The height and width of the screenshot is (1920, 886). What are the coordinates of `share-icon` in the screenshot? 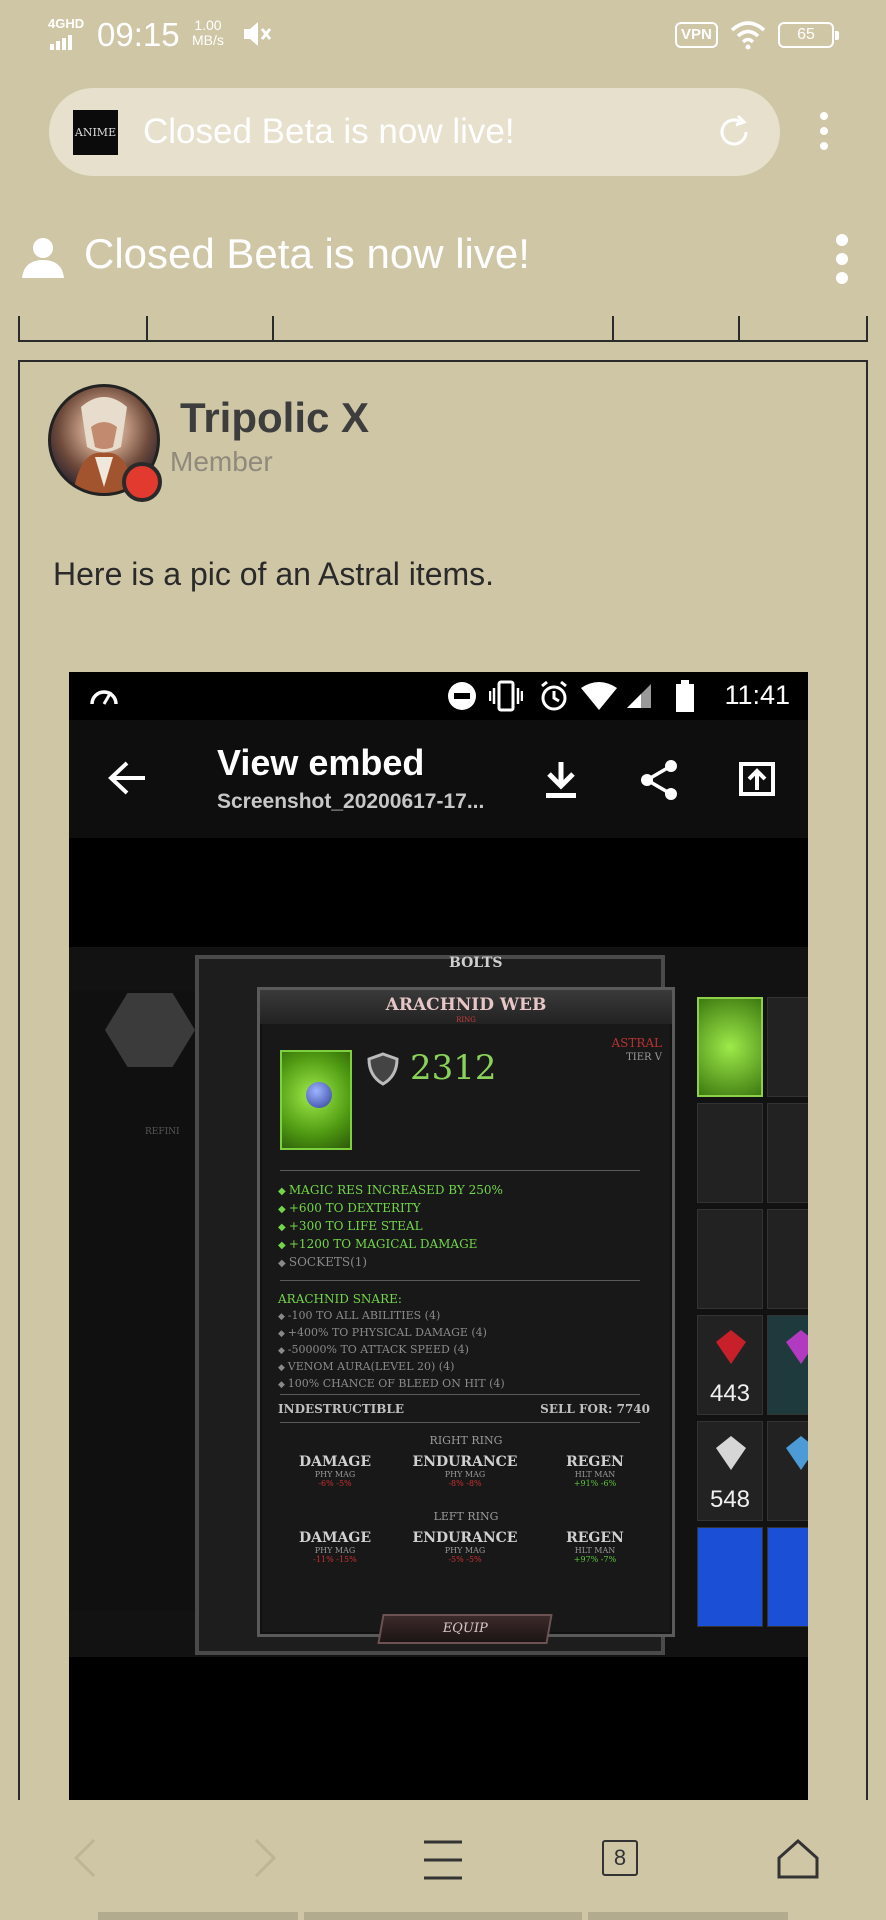 It's located at (659, 780).